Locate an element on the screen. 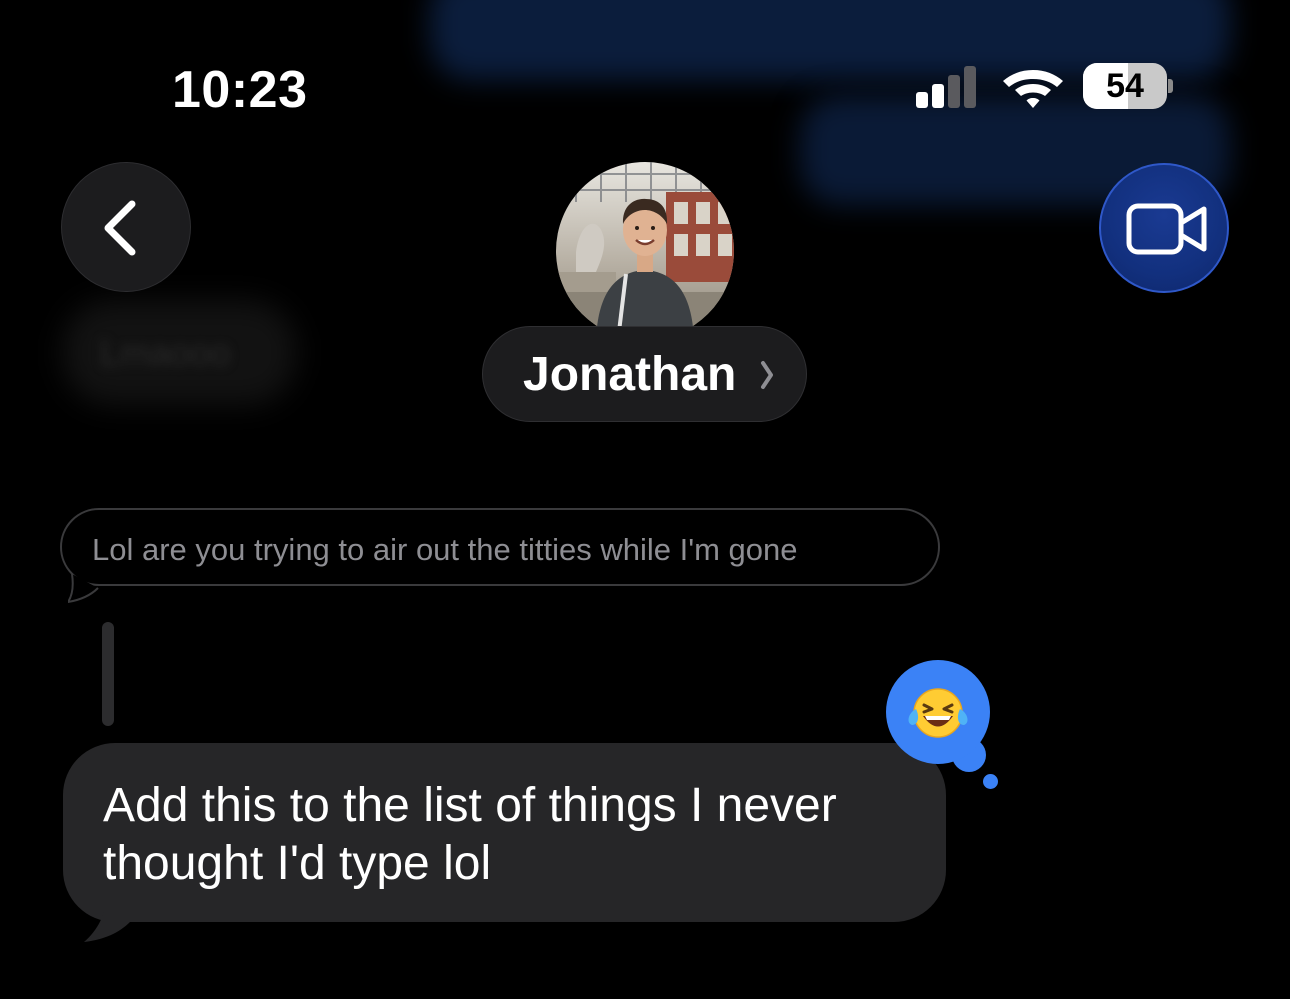 The width and height of the screenshot is (1290, 999). wifi-icon is located at coordinates (1033, 87).